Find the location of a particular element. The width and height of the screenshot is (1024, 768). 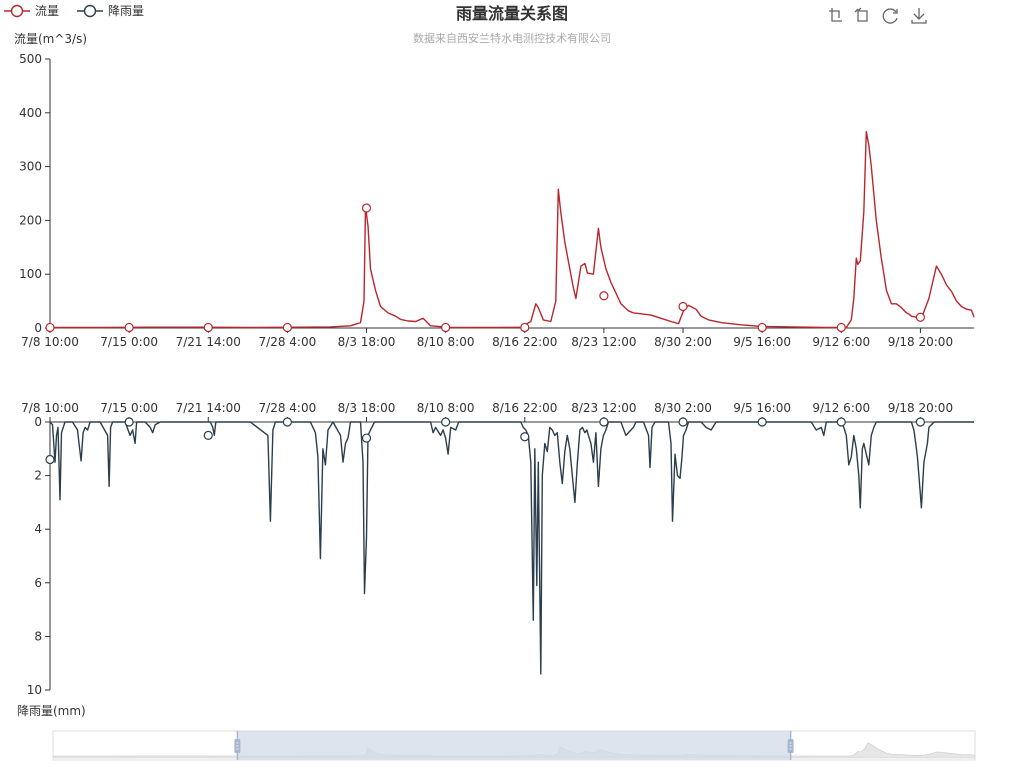

toolbox is located at coordinates (877, 15).